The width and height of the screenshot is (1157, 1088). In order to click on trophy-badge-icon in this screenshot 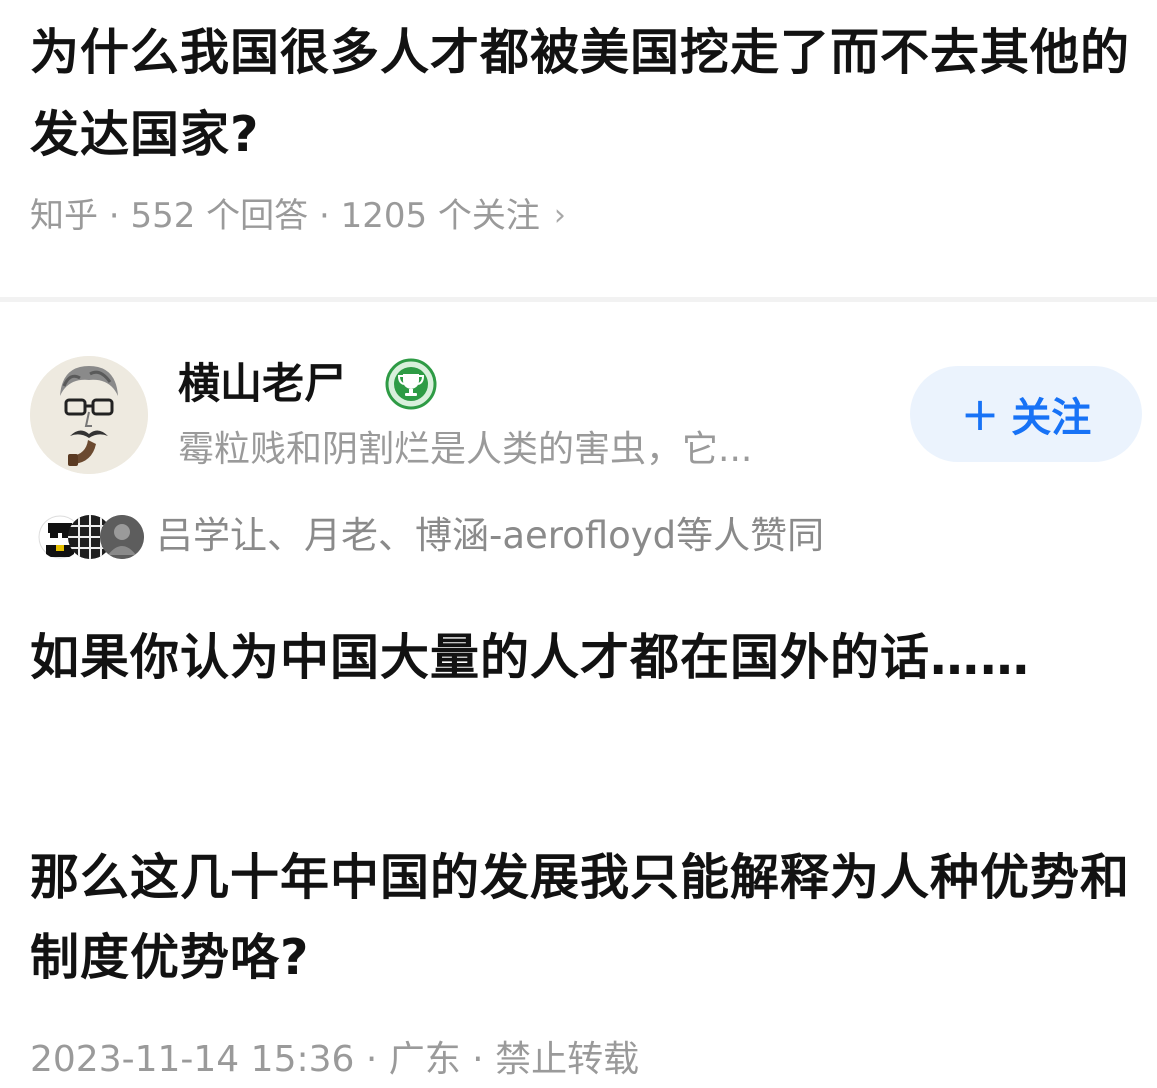, I will do `click(411, 384)`.